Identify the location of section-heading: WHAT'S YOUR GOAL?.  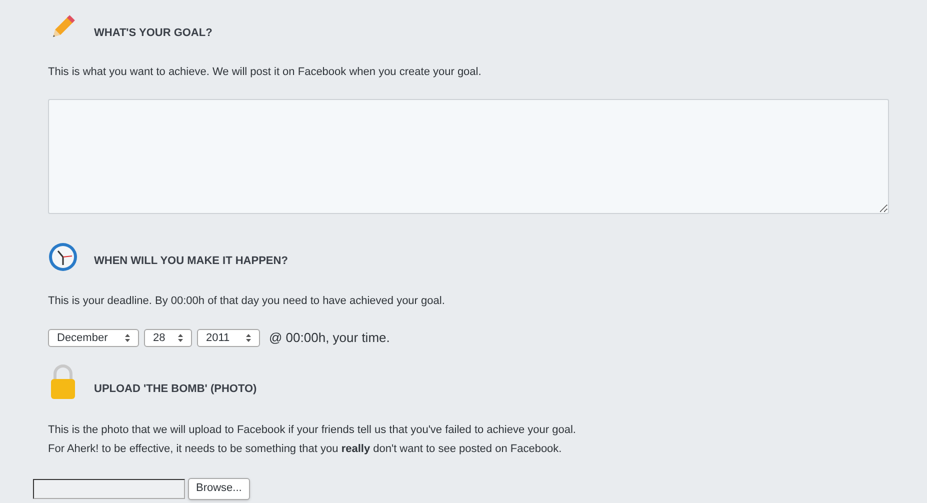
(153, 33).